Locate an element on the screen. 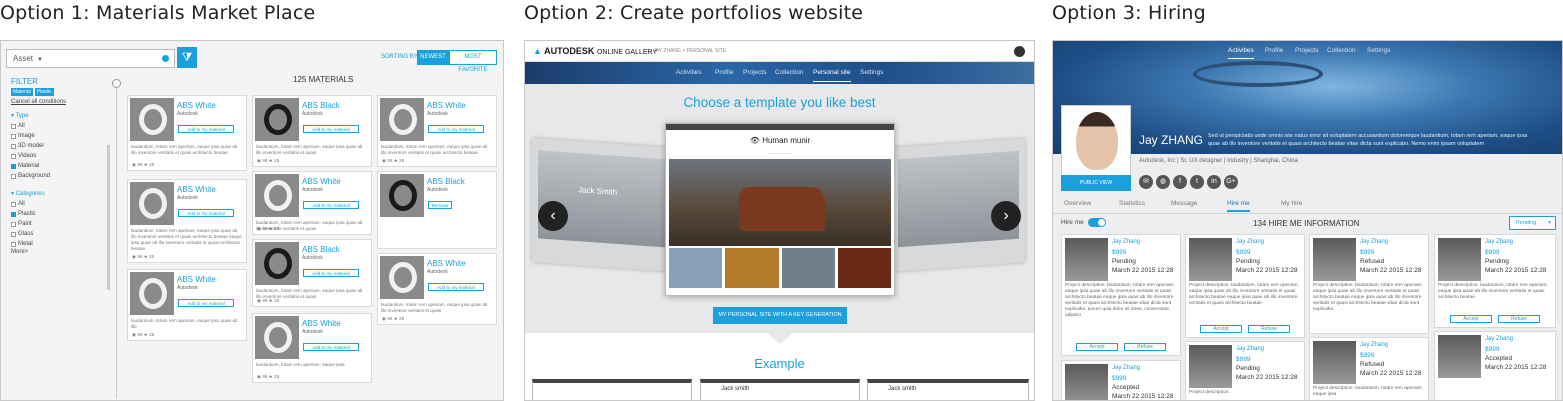  facebook-icon: f is located at coordinates (1180, 182).